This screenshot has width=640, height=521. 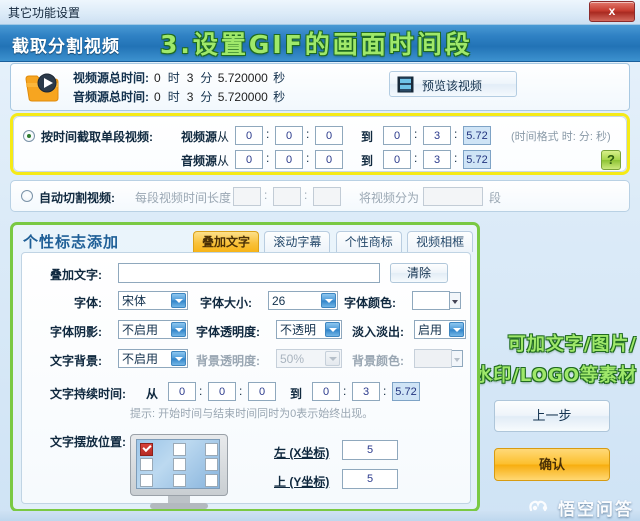 What do you see at coordinates (223, 161) in the screenshot?
I see `audio-from-label: 从` at bounding box center [223, 161].